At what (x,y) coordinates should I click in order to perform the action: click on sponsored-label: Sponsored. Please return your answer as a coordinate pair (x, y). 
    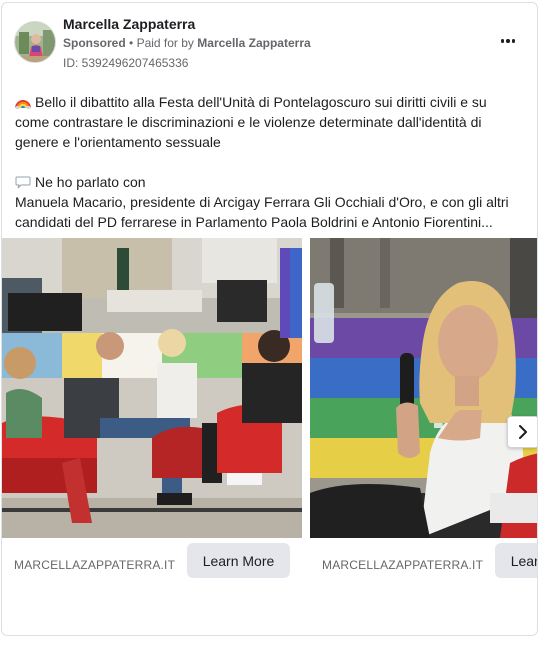
    Looking at the image, I should click on (94, 43).